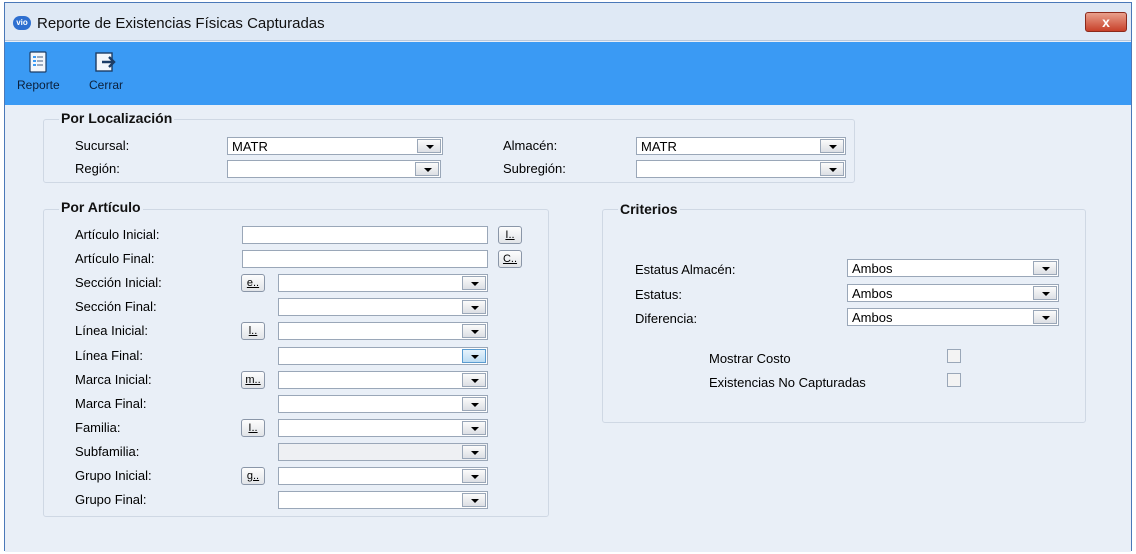 The width and height of the screenshot is (1136, 554). I want to click on sucursal-label: Sucursal:, so click(102, 145).